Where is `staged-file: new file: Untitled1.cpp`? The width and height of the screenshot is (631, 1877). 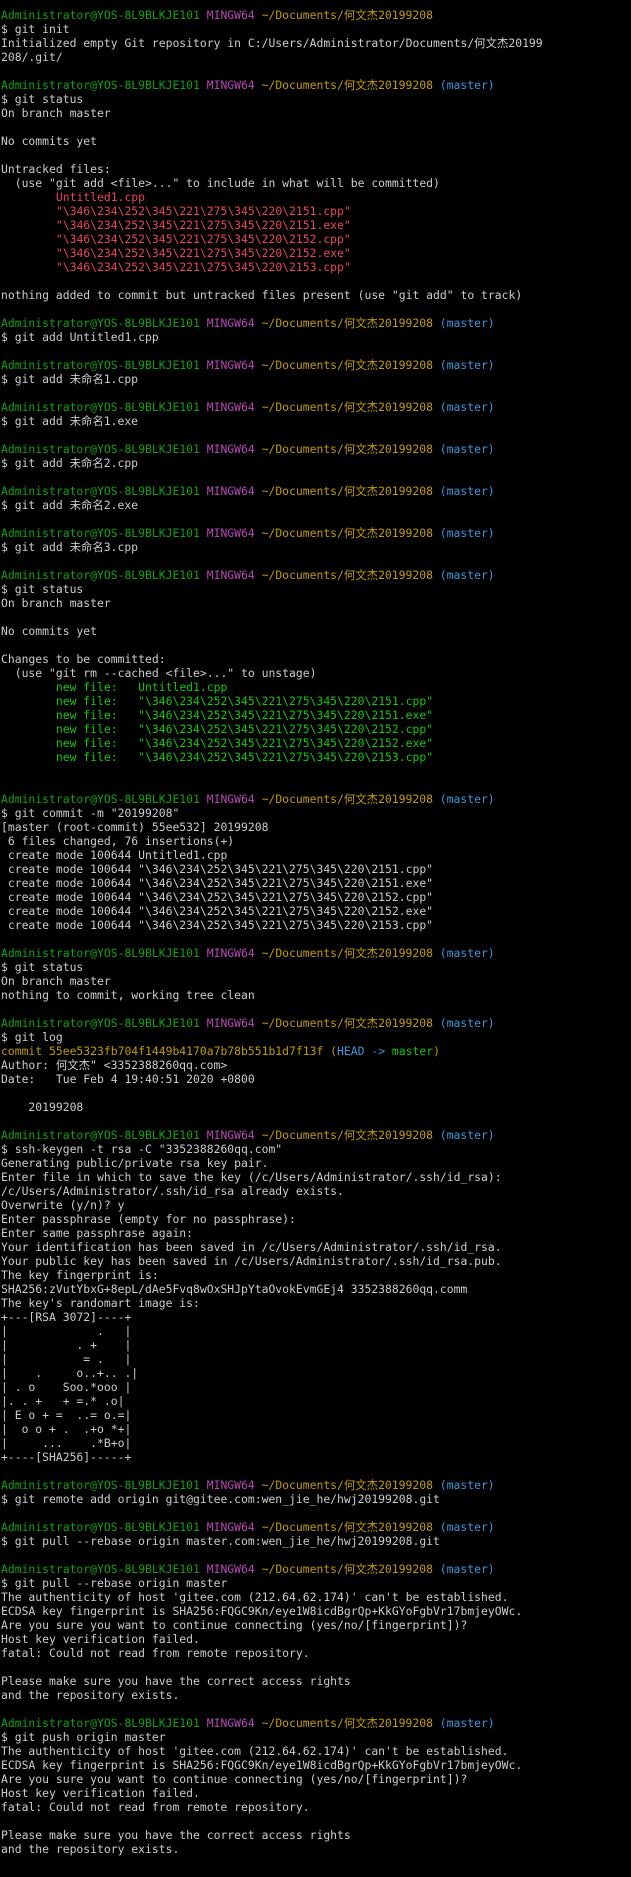
staged-file: new file: Untitled1.cpp is located at coordinates (141, 687).